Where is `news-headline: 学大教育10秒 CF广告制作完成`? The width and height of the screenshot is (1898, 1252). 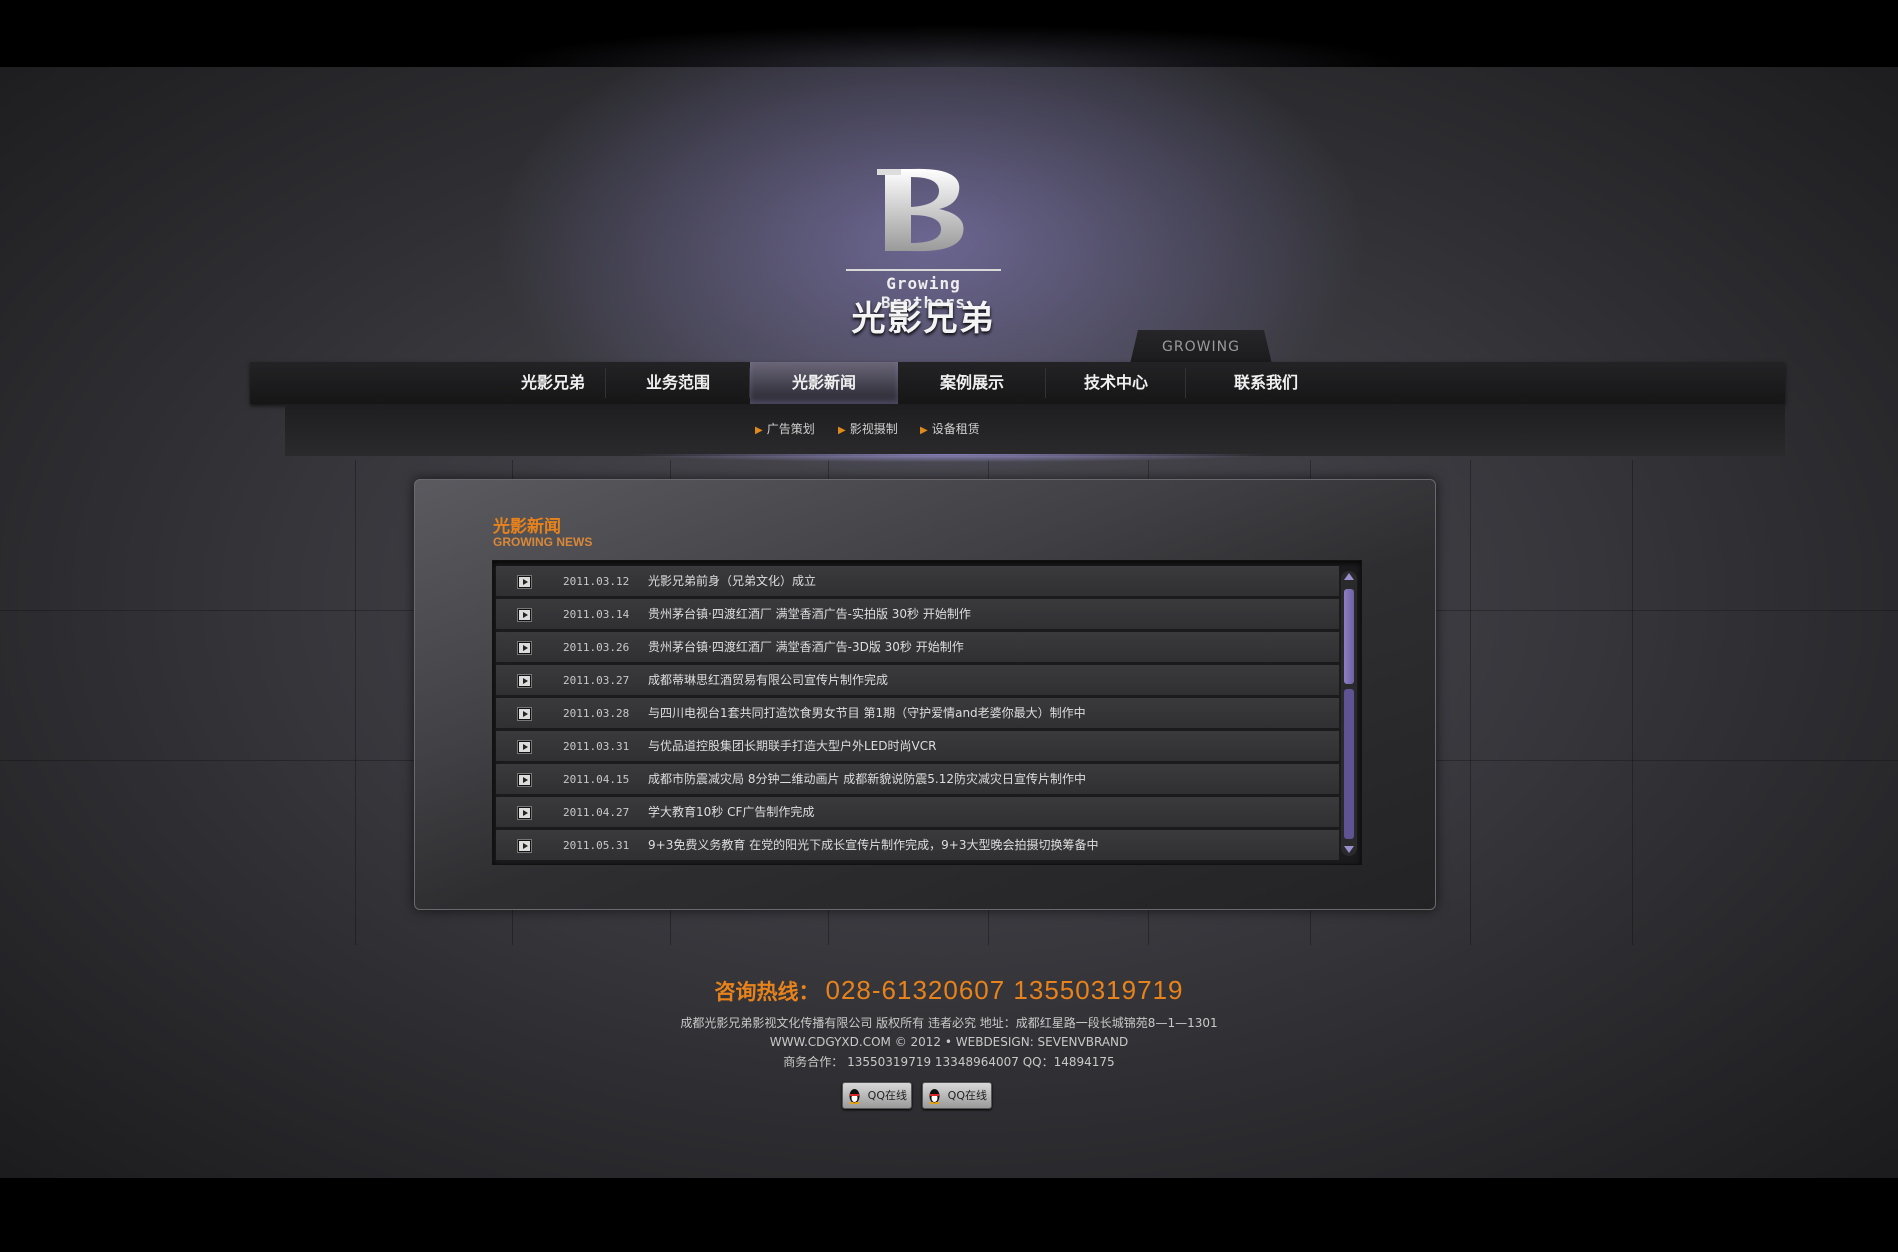
news-headline: 学大教育10秒 CF广告制作完成 is located at coordinates (731, 812).